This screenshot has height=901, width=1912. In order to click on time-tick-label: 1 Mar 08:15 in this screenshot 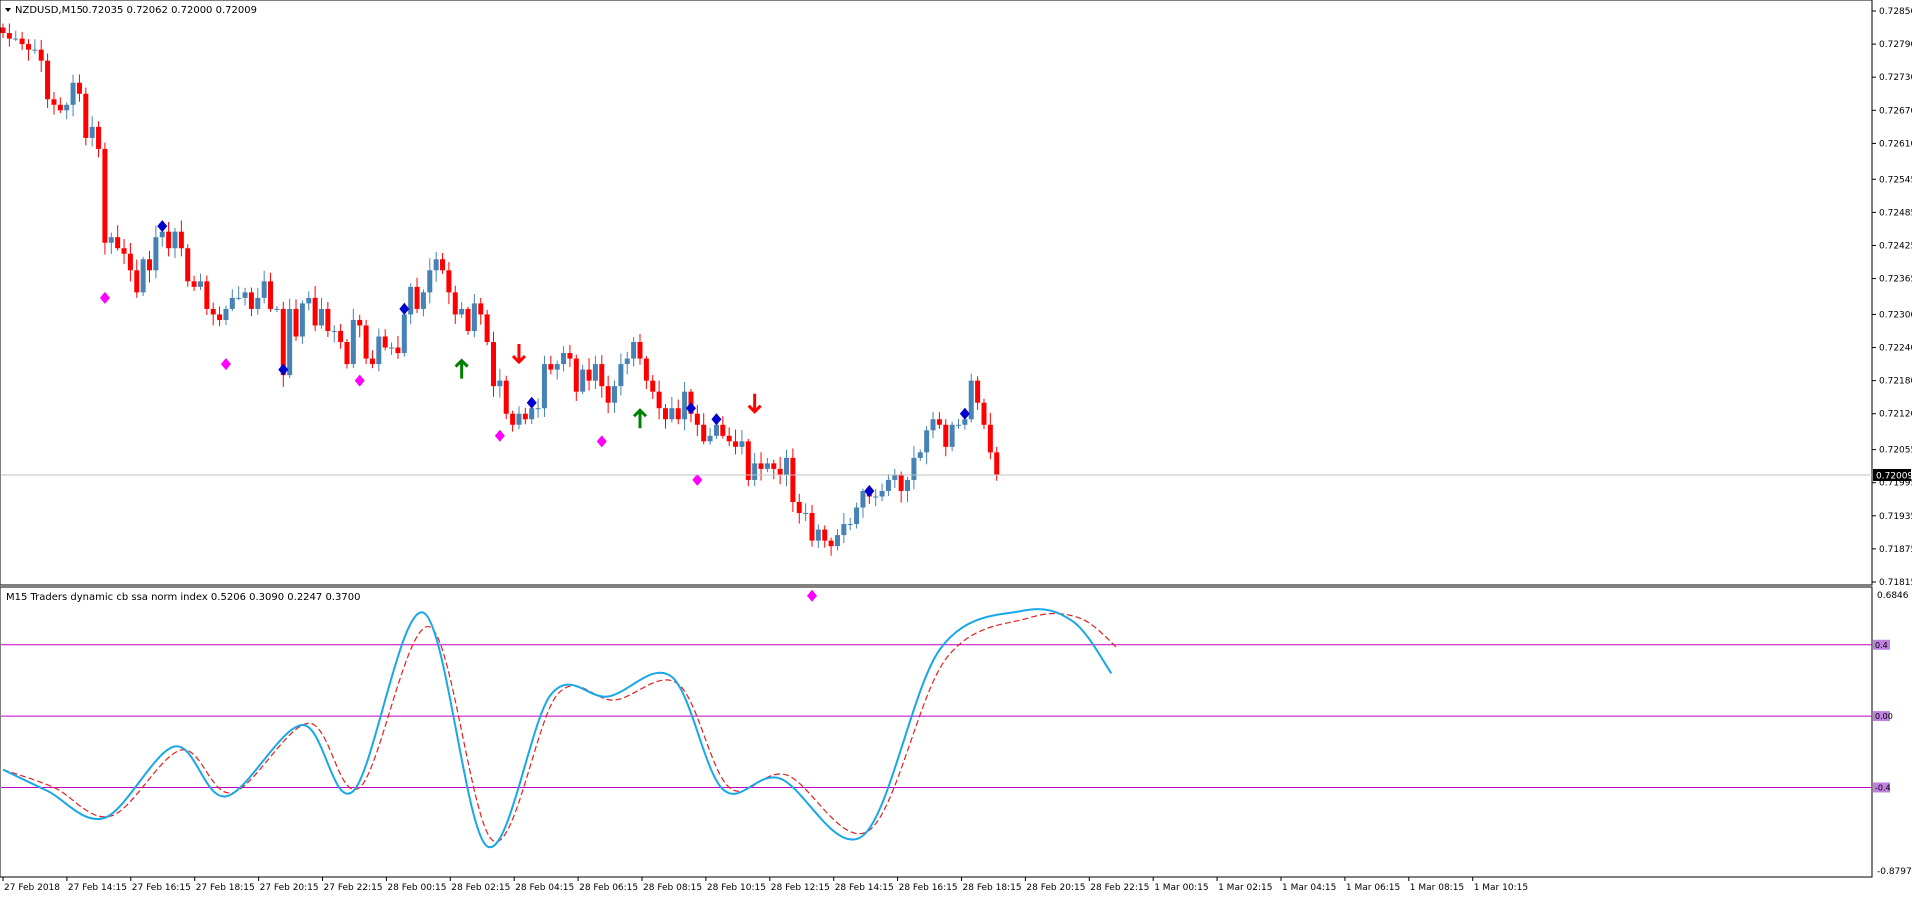, I will do `click(1437, 888)`.